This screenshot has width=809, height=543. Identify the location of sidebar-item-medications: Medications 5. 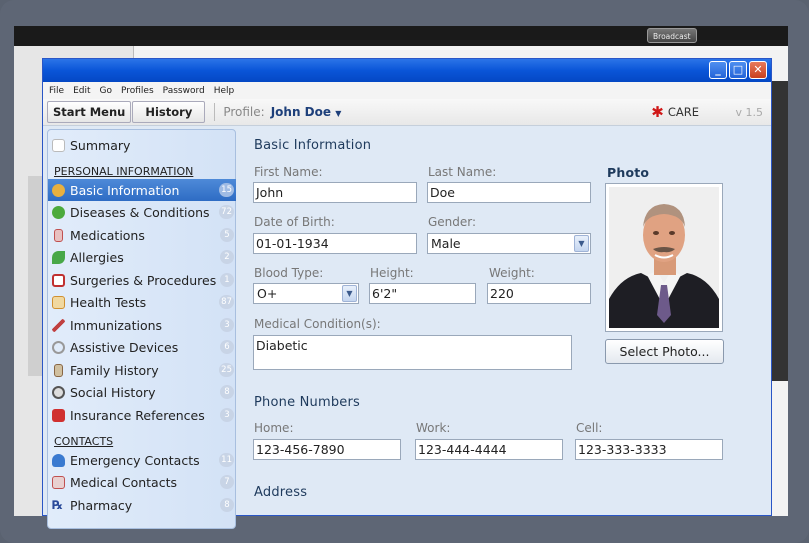
(142, 235).